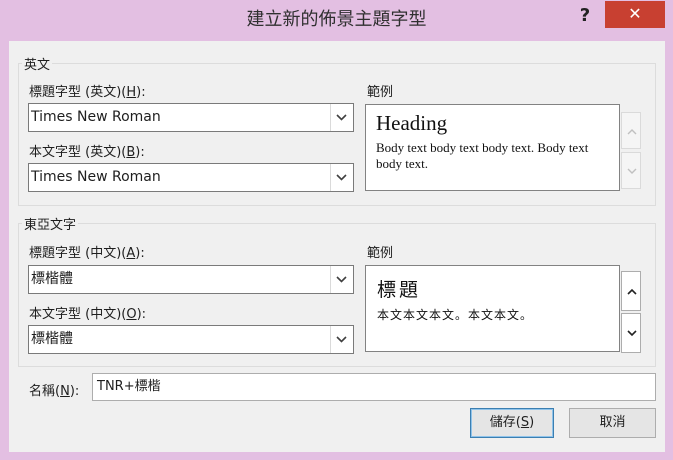 This screenshot has height=460, width=673. I want to click on name-input-value: TNR+標楷, so click(129, 386).